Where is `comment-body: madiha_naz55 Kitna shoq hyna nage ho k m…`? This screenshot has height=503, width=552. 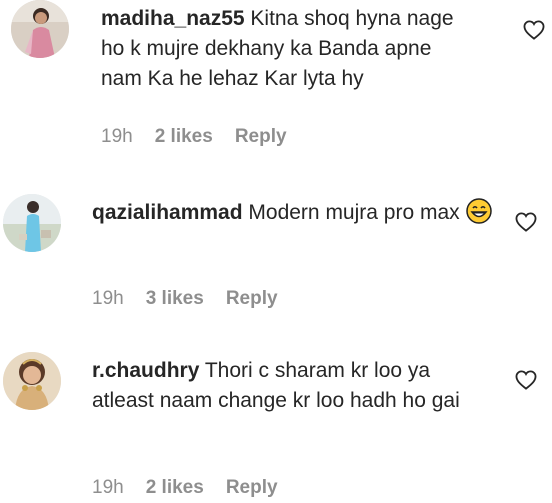
comment-body: madiha_naz55 Kitna shoq hyna nage ho k m… is located at coordinates (286, 49).